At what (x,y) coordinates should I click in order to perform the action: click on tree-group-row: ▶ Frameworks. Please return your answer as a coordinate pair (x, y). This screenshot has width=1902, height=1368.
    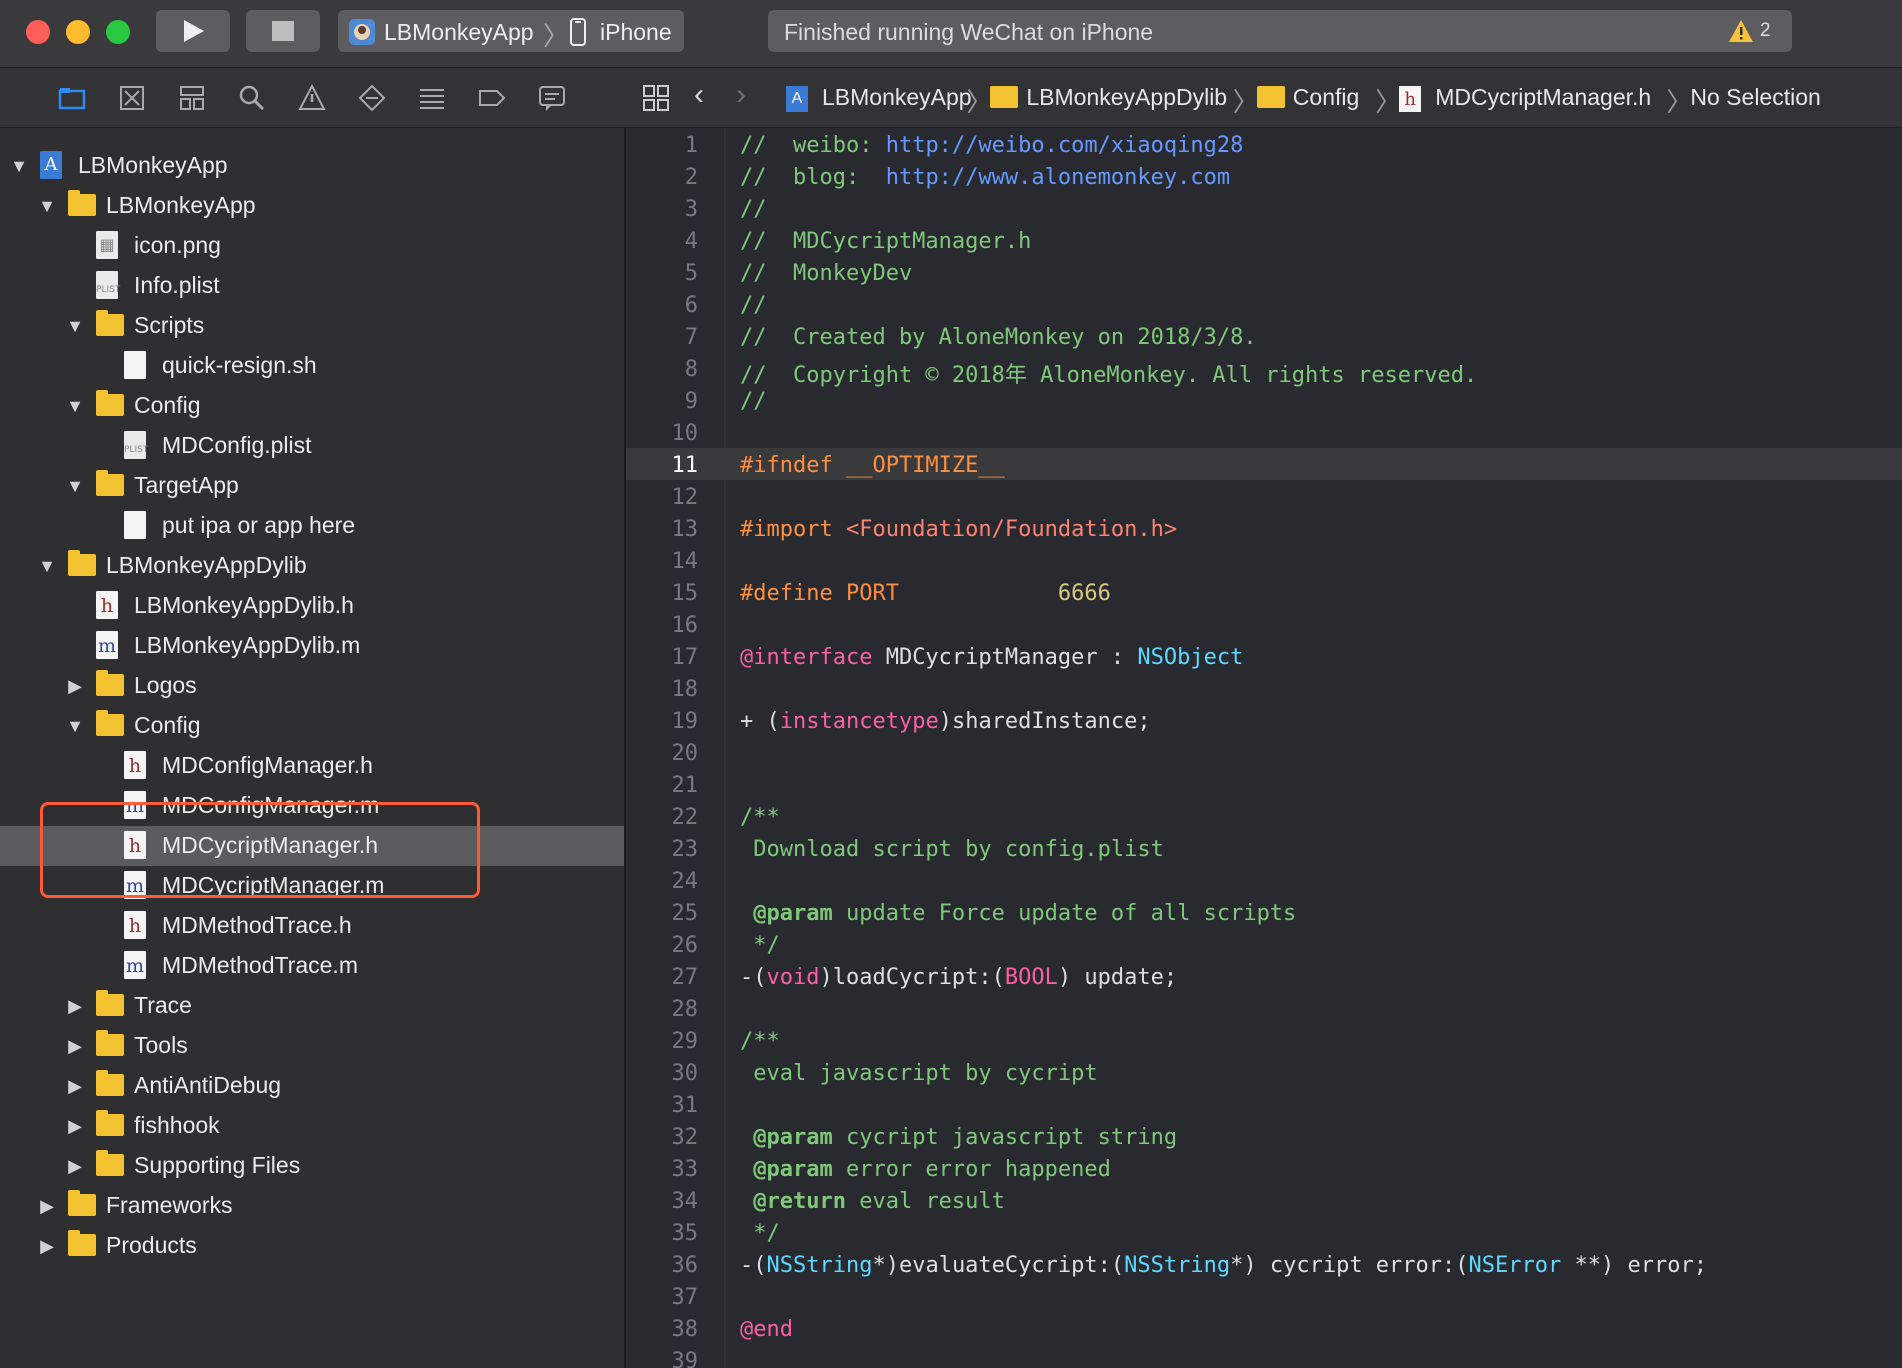
    Looking at the image, I should click on (312, 1206).